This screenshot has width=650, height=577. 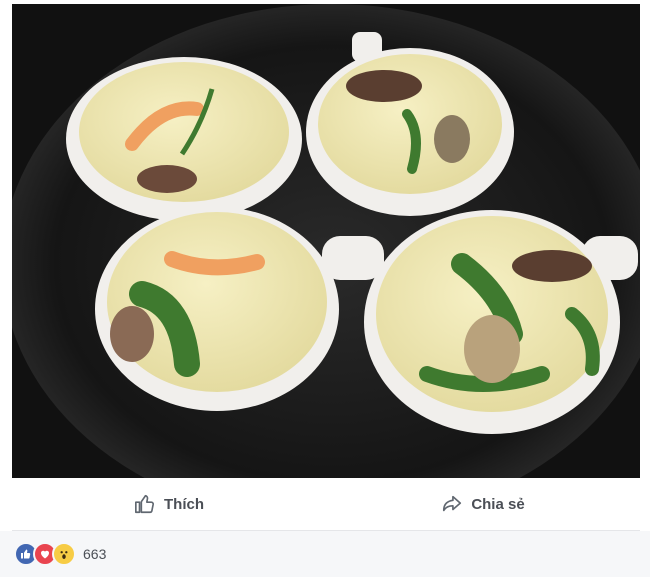 What do you see at coordinates (45, 554) in the screenshot?
I see `reaction-icons` at bounding box center [45, 554].